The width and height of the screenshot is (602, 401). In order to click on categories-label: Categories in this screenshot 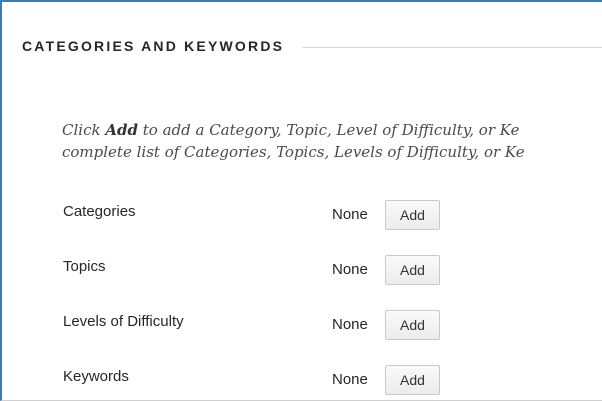, I will do `click(99, 211)`.